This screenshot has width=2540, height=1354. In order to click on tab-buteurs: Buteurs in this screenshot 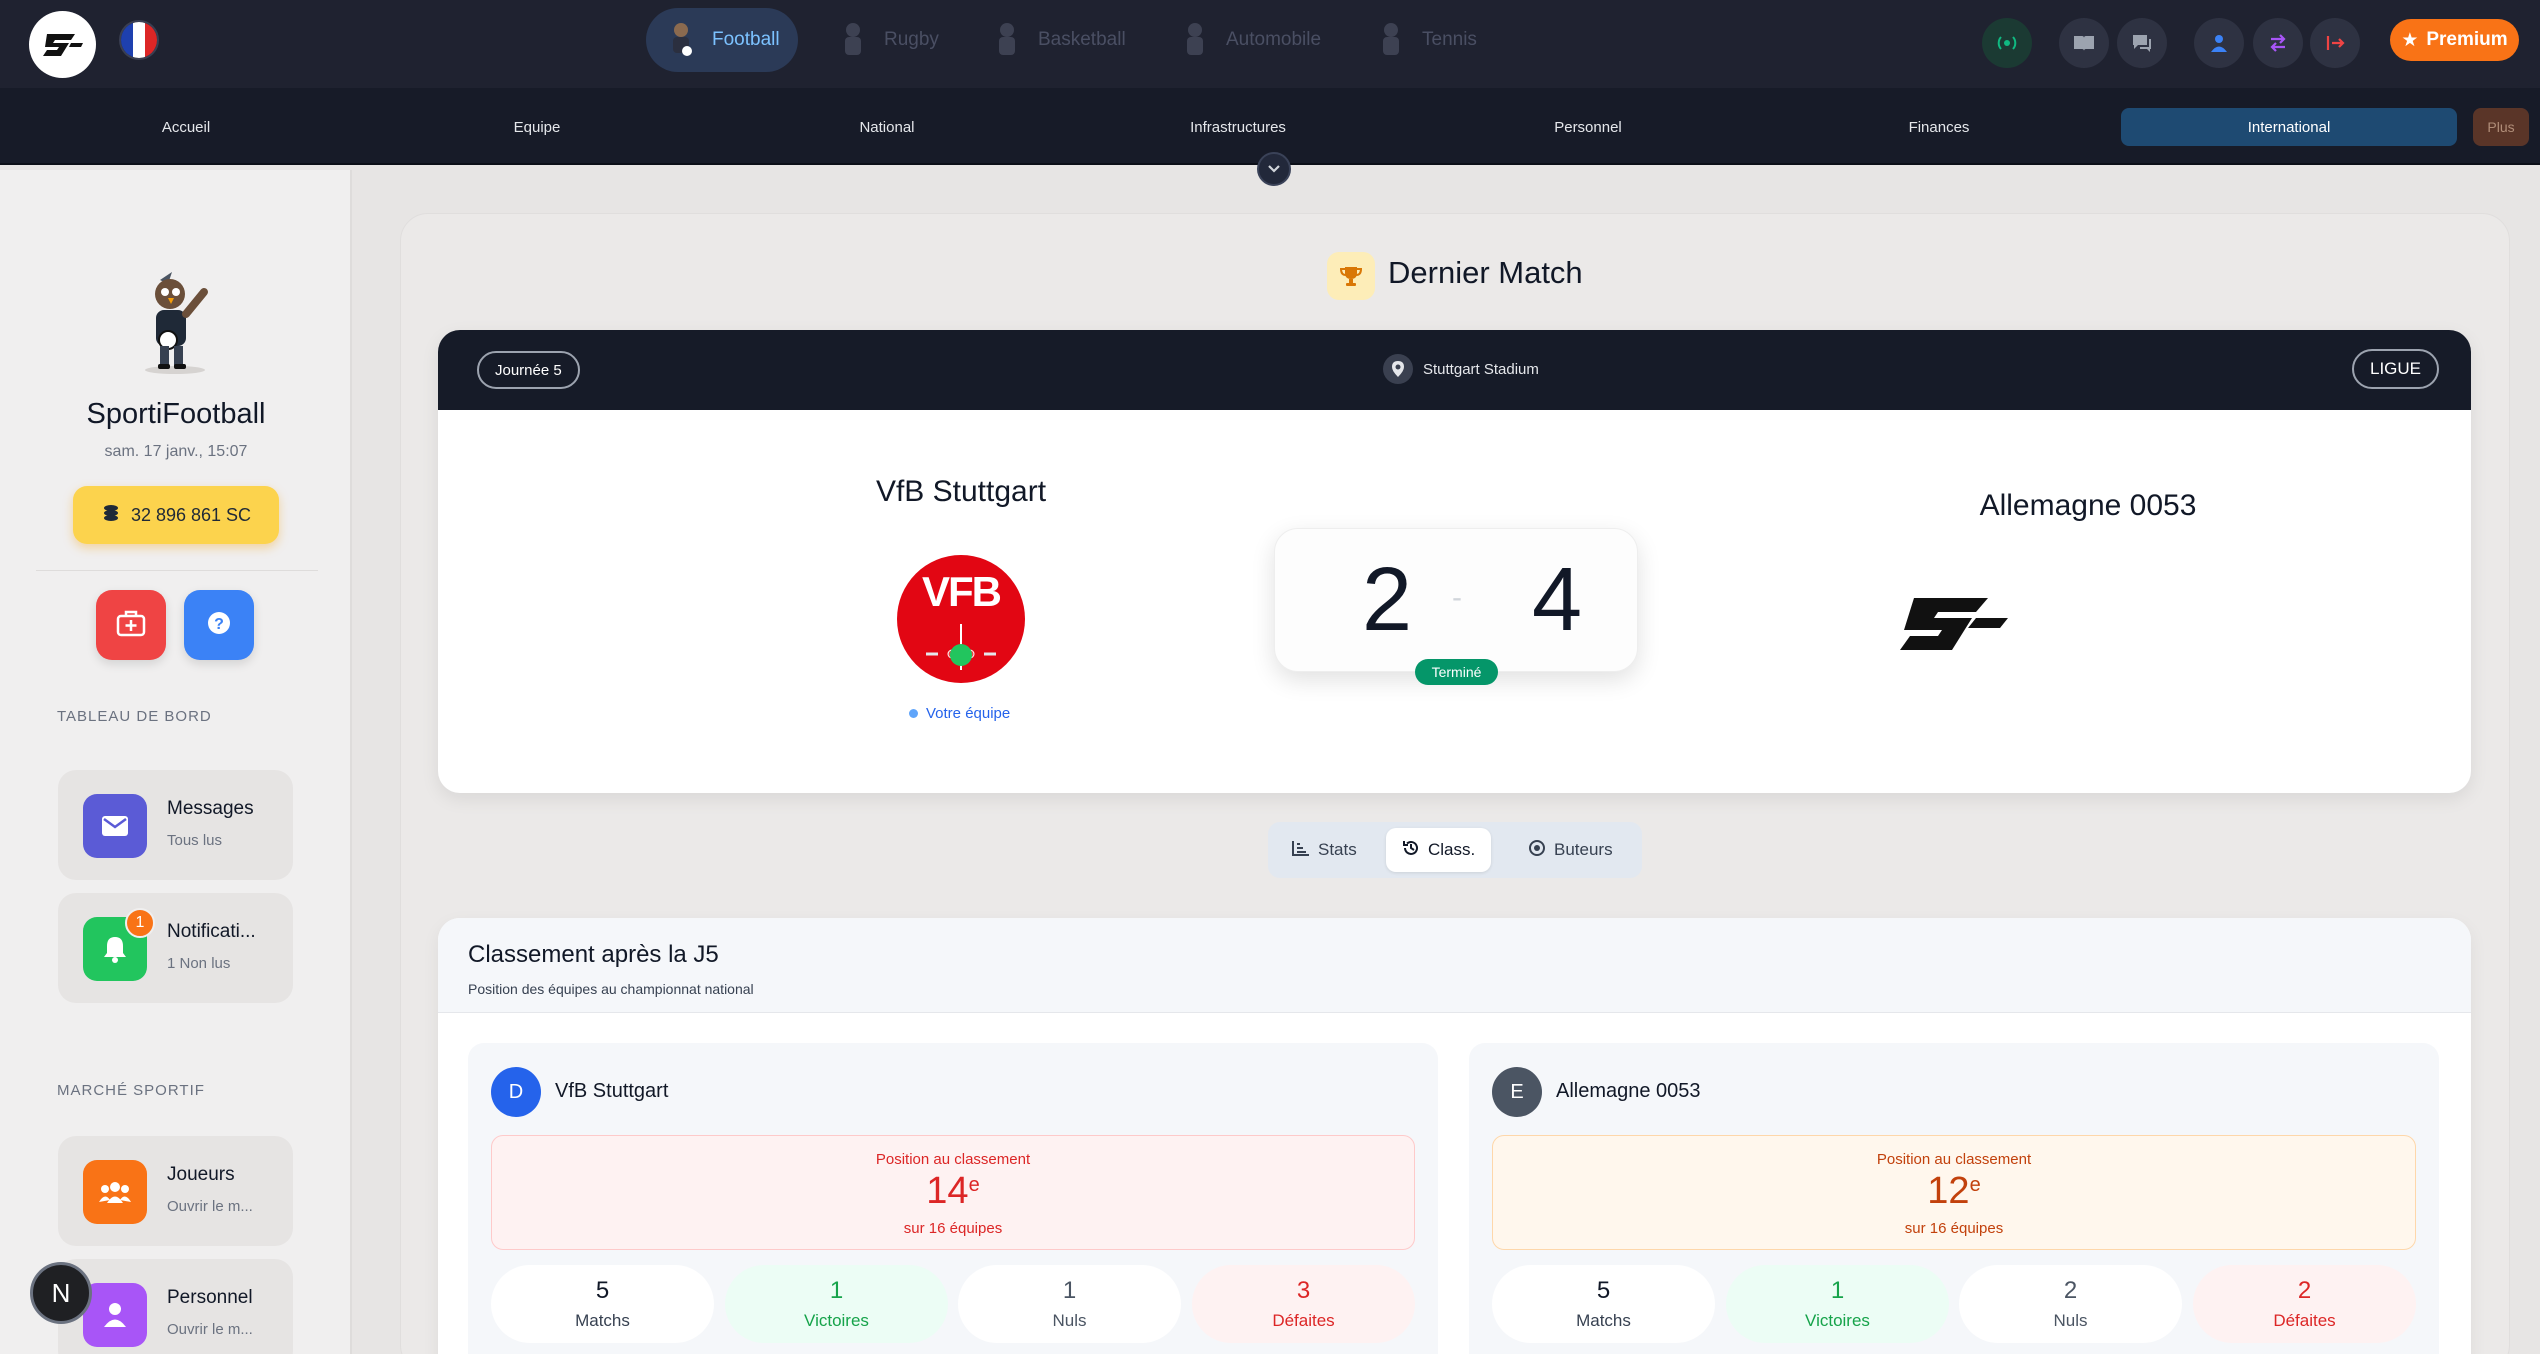, I will do `click(1570, 850)`.